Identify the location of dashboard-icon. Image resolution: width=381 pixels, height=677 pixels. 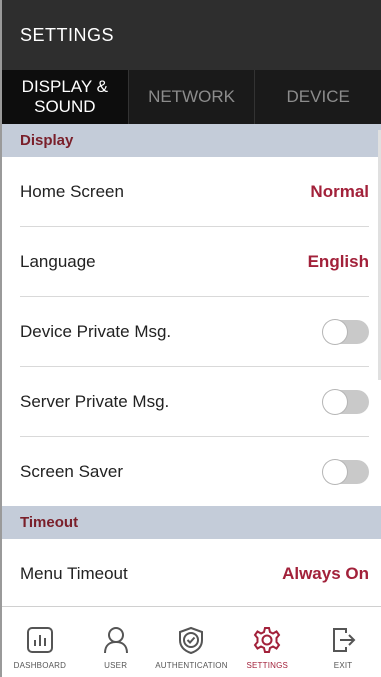
(39, 640).